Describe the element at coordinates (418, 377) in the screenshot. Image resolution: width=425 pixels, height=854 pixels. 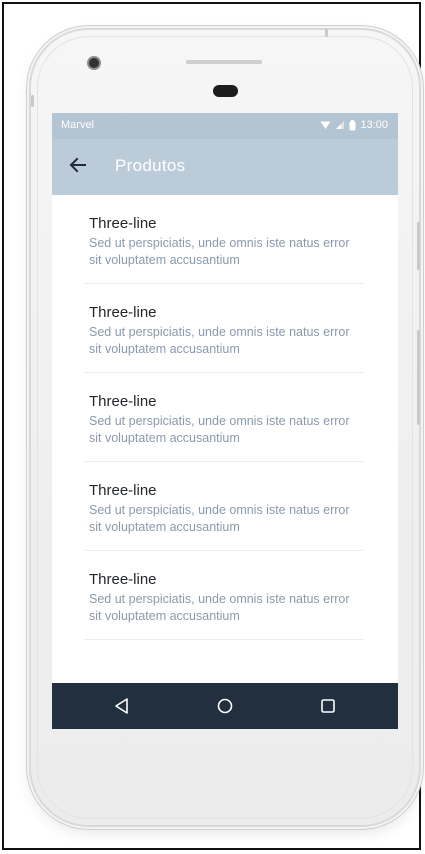
I see `power-button` at that location.